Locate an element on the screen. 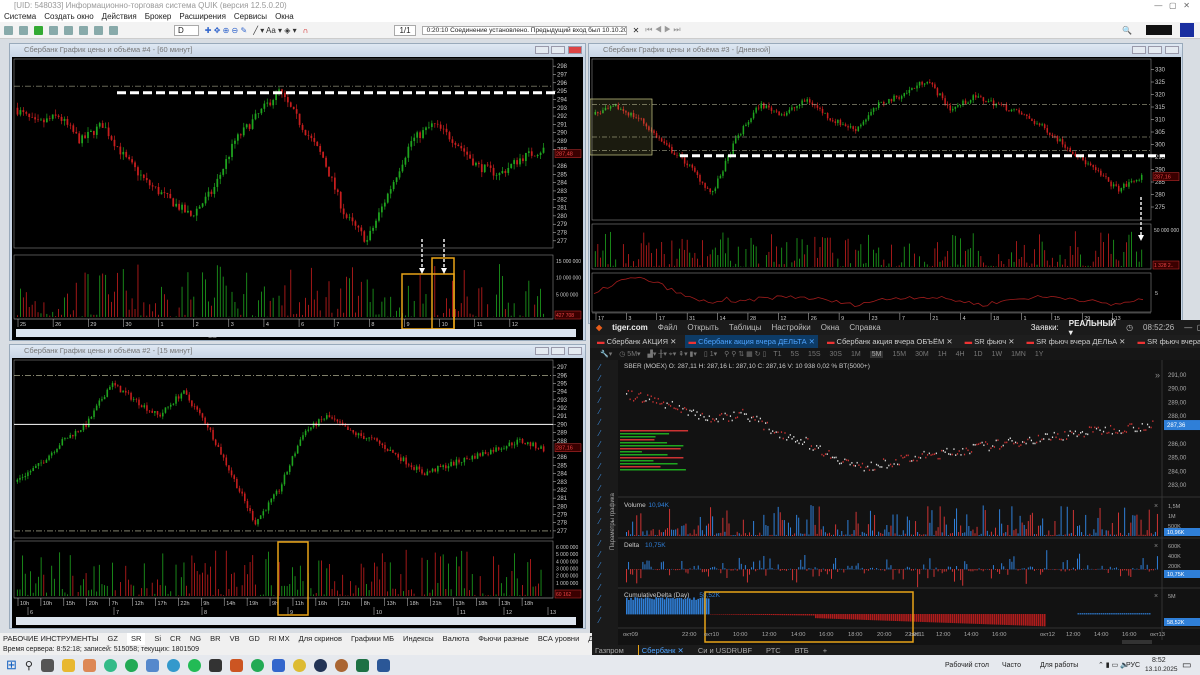 The height and width of the screenshot is (675, 1200). tab: ▬ Сбербанк АКЦИЯ ✕ is located at coordinates (636, 341).